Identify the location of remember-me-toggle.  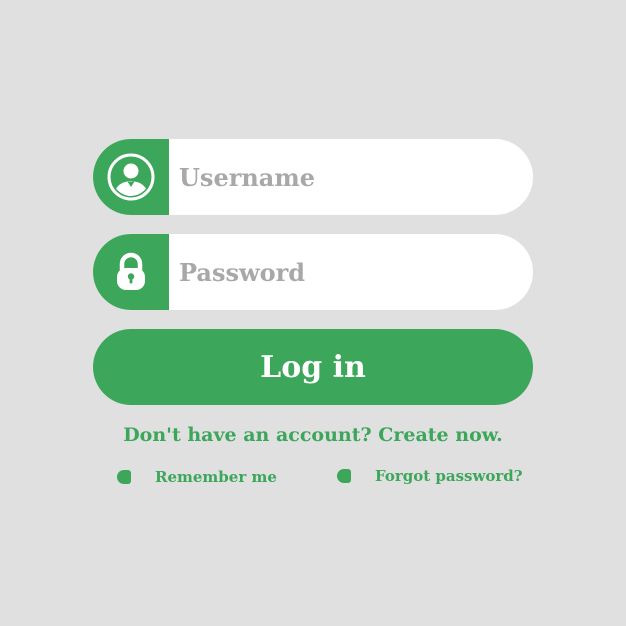
(124, 477).